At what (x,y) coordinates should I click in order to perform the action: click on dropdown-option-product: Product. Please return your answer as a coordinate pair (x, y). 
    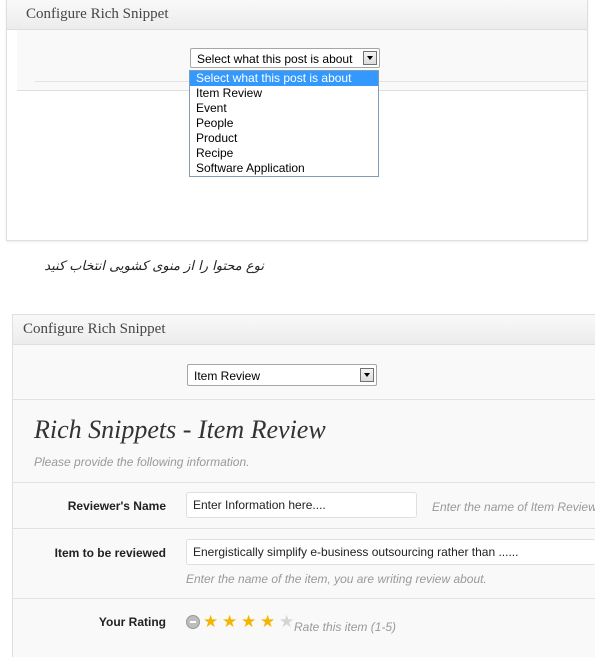
    Looking at the image, I should click on (284, 138).